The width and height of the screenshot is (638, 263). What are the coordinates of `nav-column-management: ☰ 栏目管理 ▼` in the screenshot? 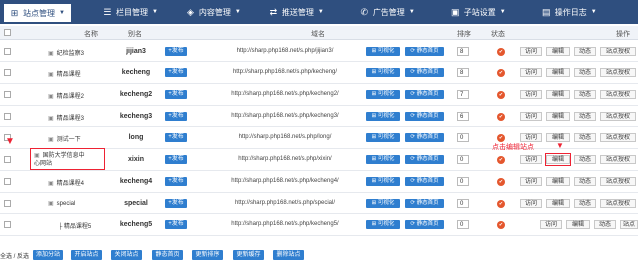 It's located at (130, 12).